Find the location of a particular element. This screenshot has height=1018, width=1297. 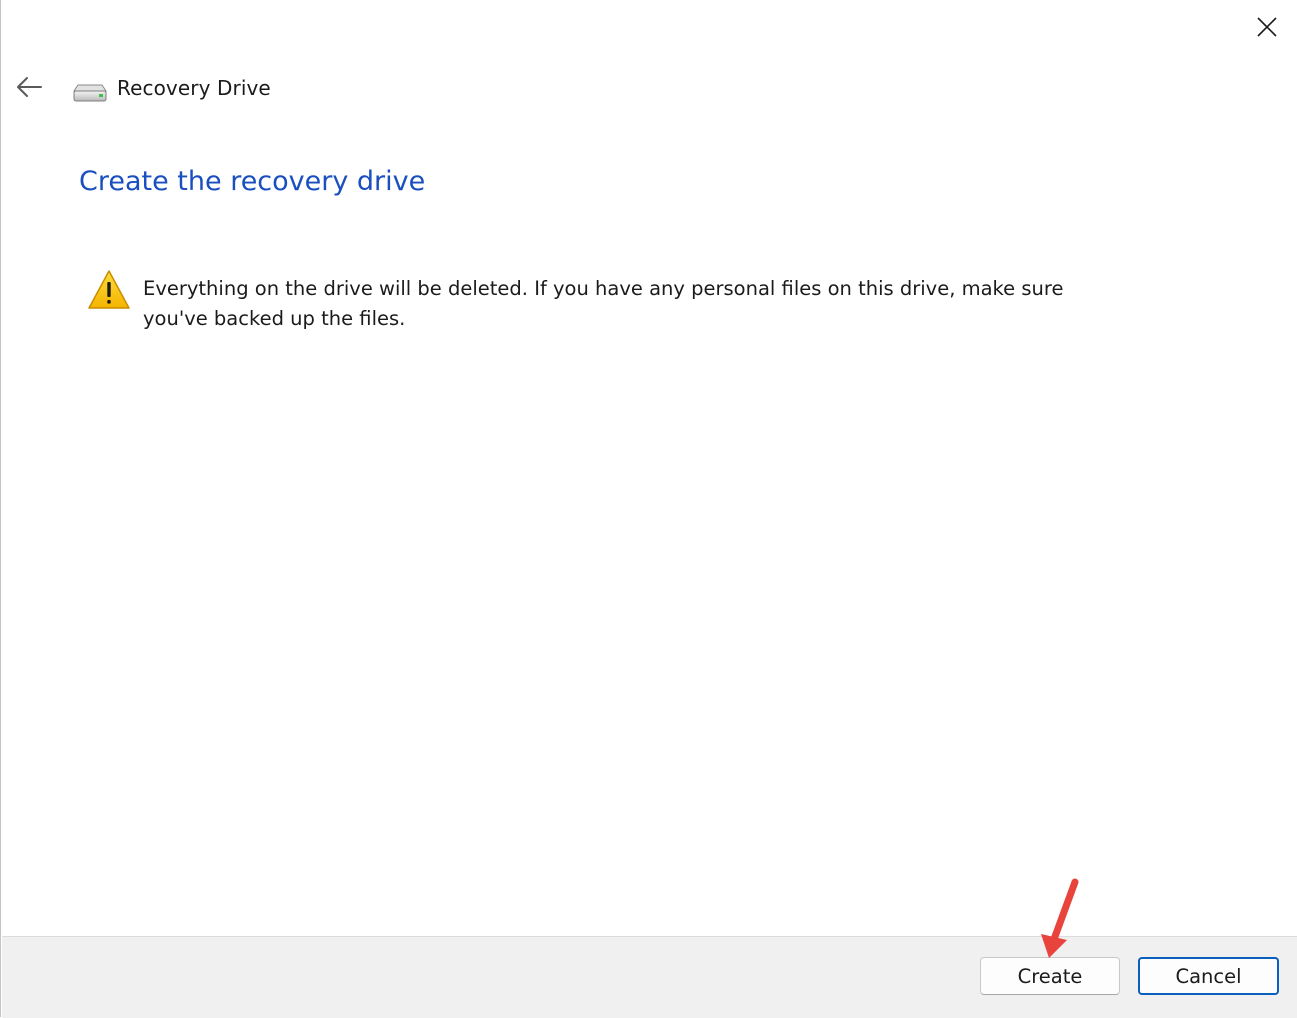

close-icon is located at coordinates (1267, 27).